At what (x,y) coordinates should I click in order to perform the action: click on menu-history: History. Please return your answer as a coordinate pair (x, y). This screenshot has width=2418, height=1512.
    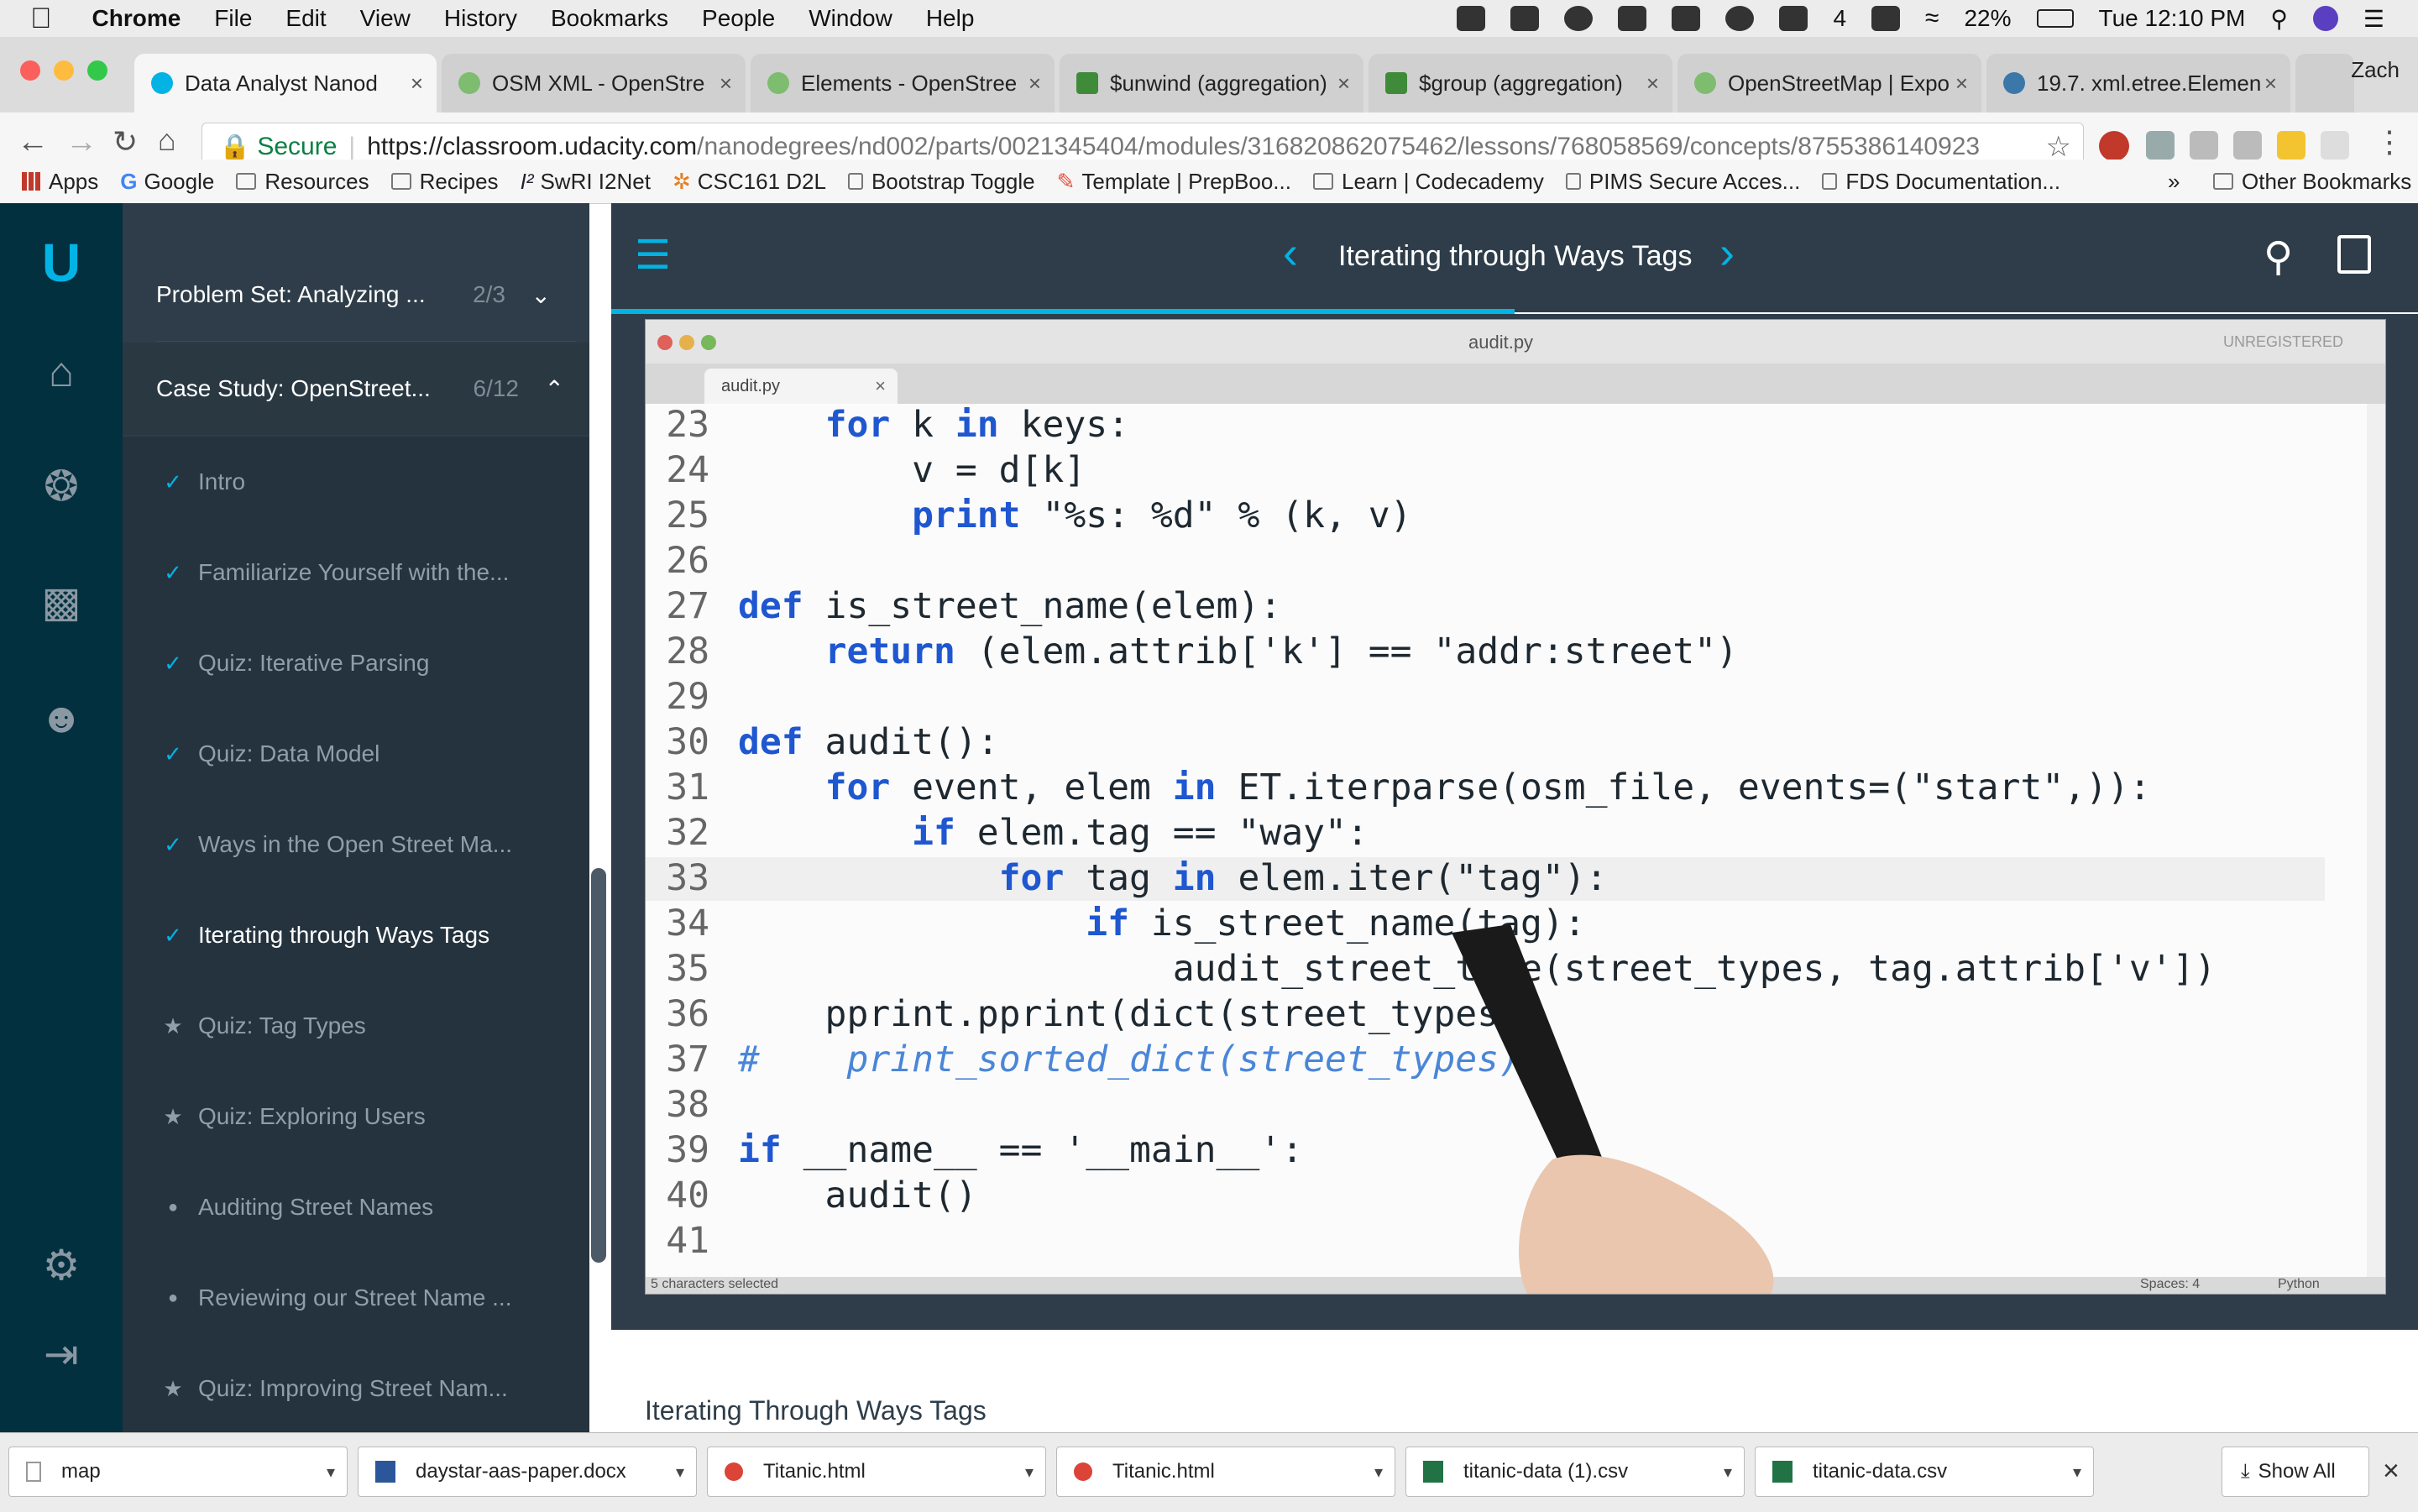
    Looking at the image, I should click on (480, 18).